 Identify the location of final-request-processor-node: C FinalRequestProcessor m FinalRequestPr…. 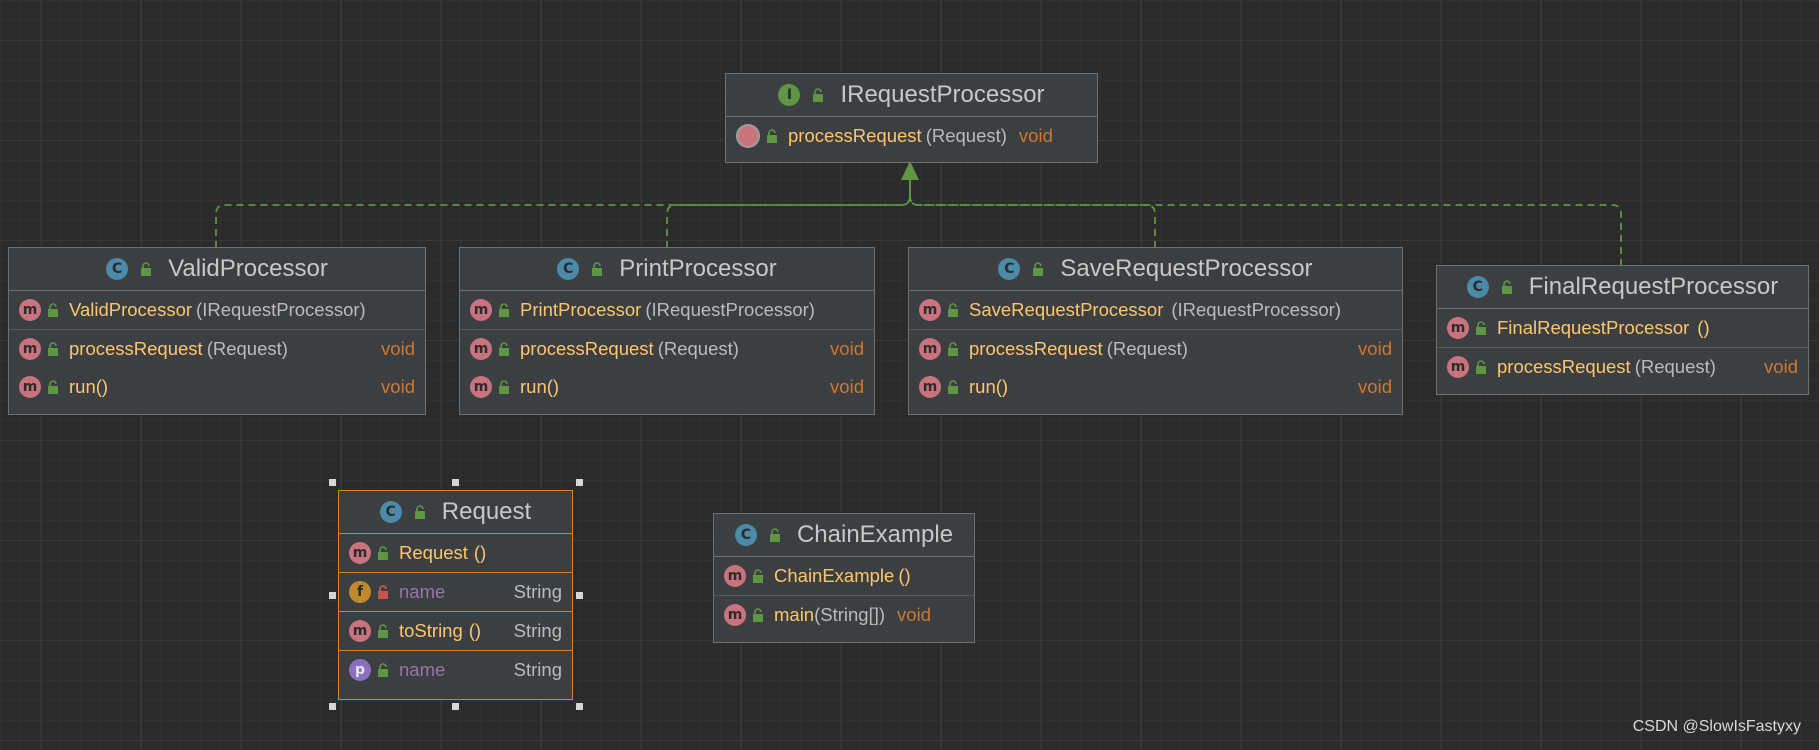
(1622, 330).